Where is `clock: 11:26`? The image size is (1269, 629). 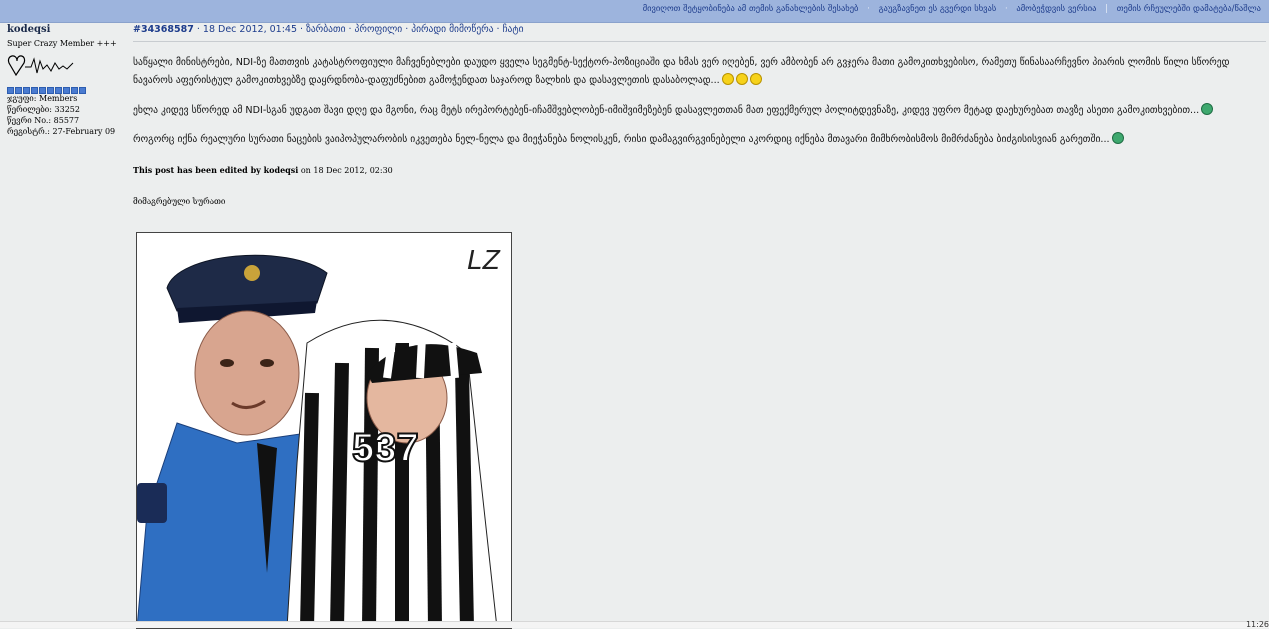 clock: 11:26 is located at coordinates (1257, 624).